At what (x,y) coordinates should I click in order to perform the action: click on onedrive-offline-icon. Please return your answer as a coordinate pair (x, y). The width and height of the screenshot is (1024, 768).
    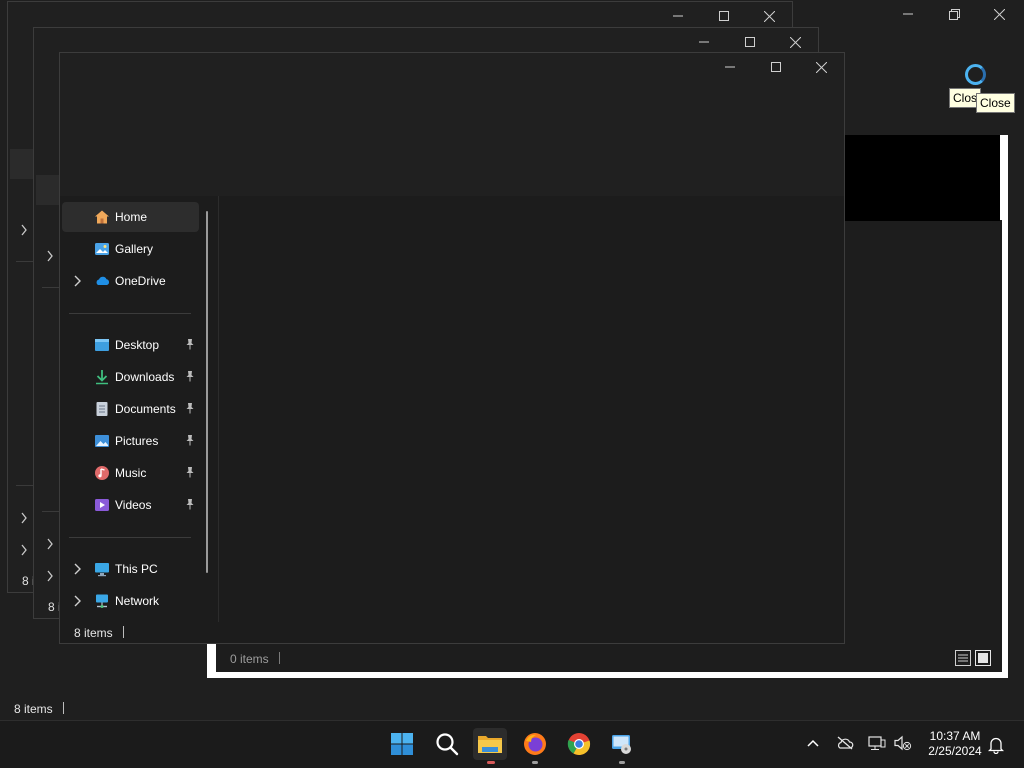
    Looking at the image, I should click on (845, 743).